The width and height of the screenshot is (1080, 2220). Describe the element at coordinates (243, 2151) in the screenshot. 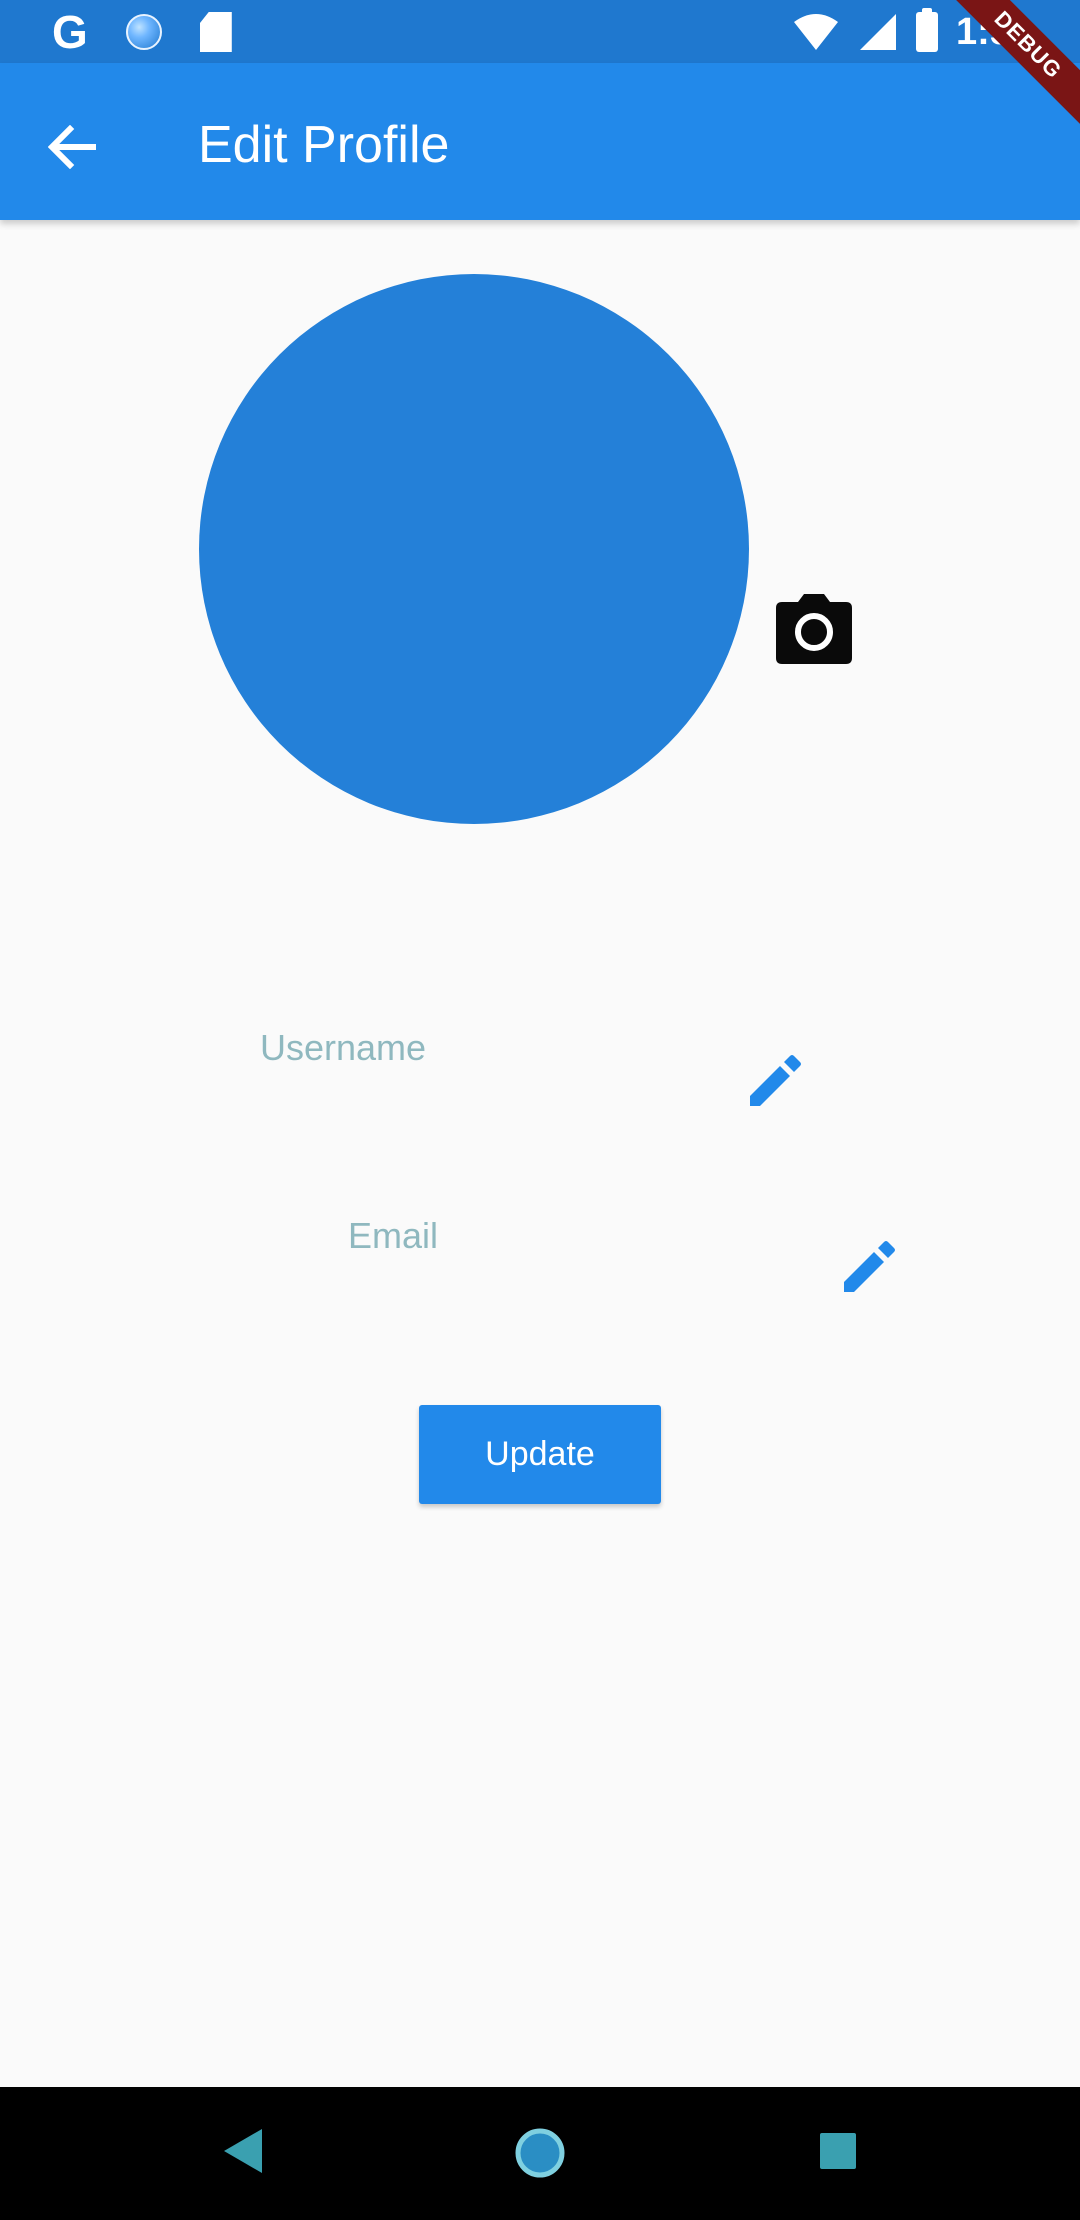

I see `nav-back-icon` at that location.